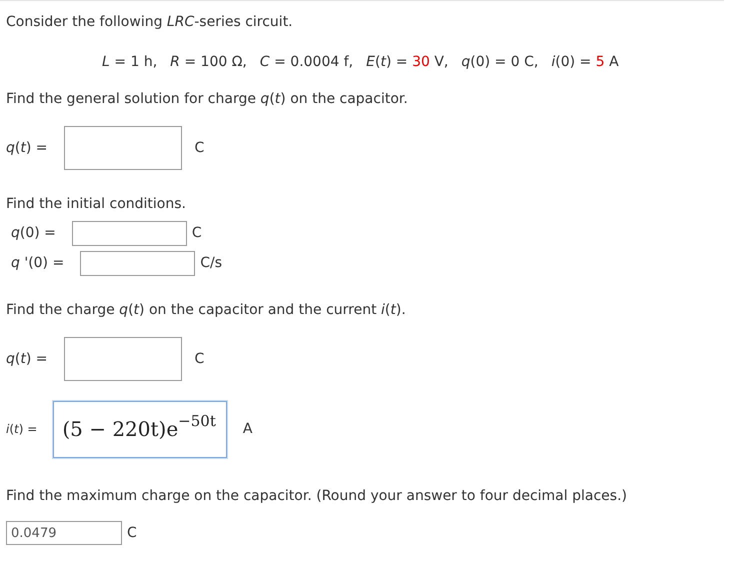 Image resolution: width=730 pixels, height=569 pixels. What do you see at coordinates (207, 99) in the screenshot?
I see `question-text: Find the general solution for charge q(t) on the capacitor.` at bounding box center [207, 99].